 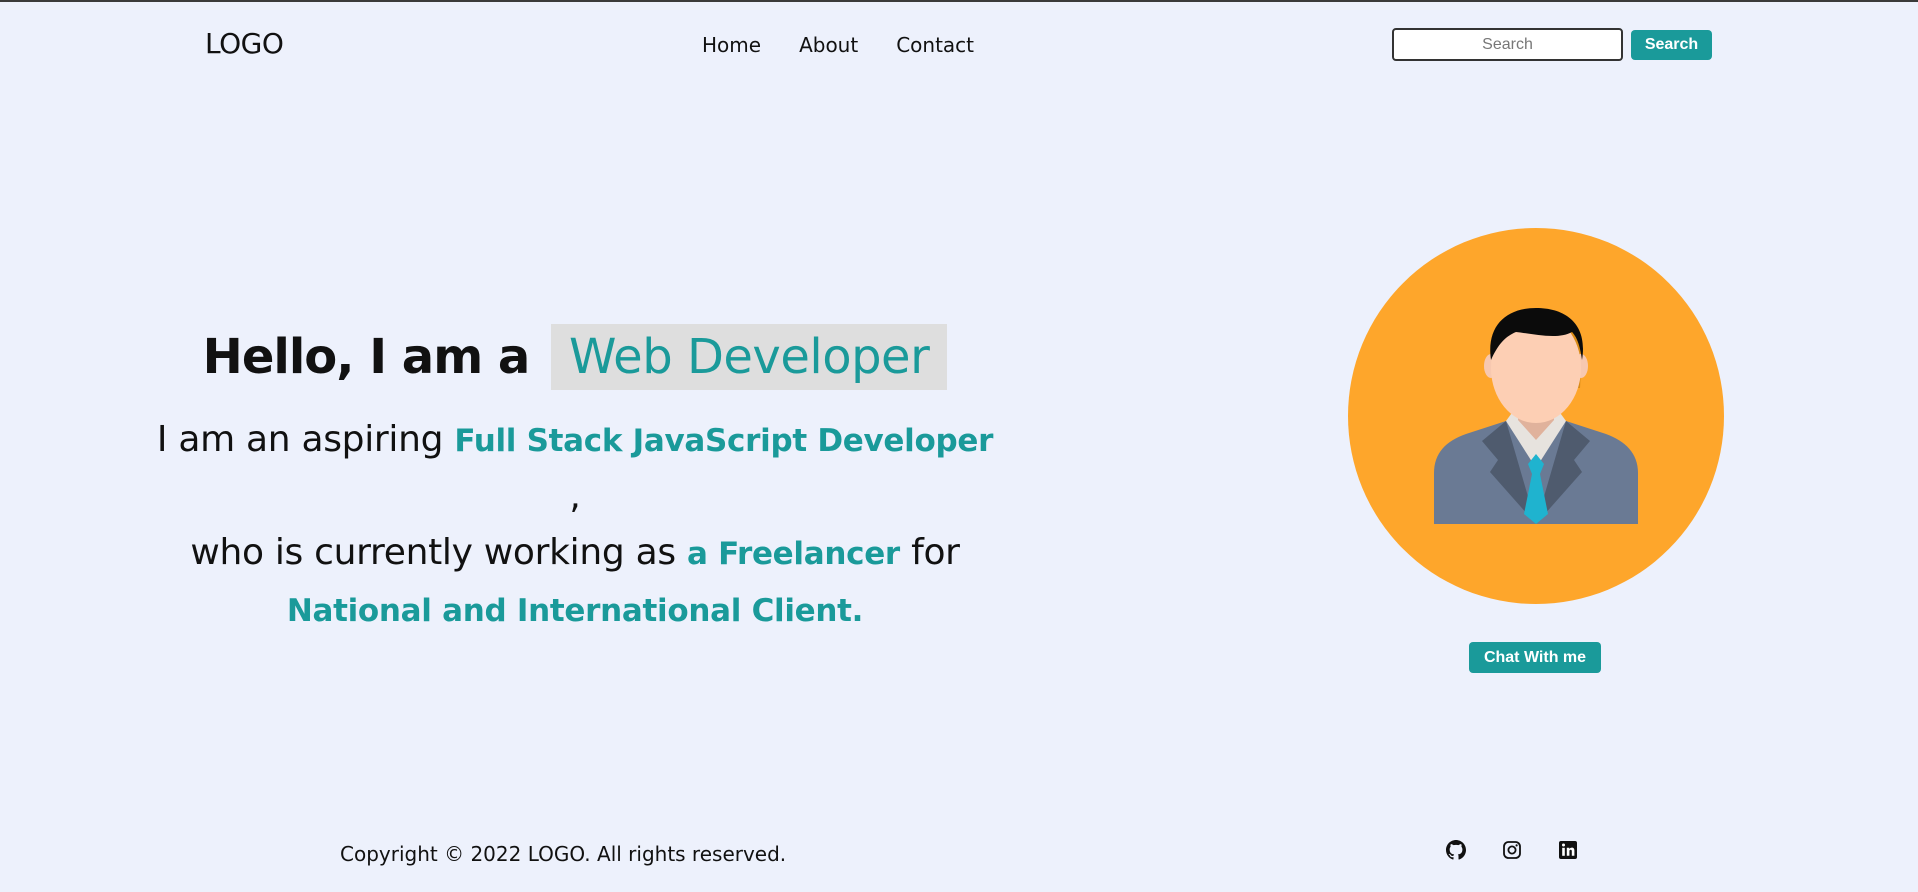 I want to click on main-nav: Home About Contact, so click(x=838, y=45).